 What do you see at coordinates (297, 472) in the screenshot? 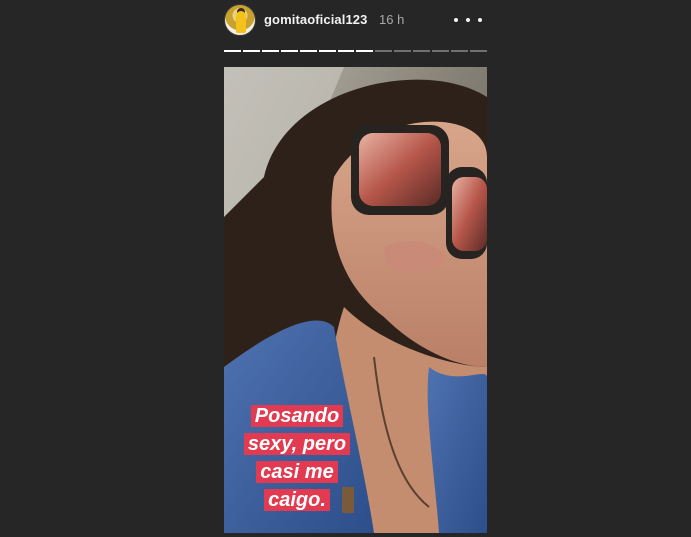
I see `caption-line: casi me` at bounding box center [297, 472].